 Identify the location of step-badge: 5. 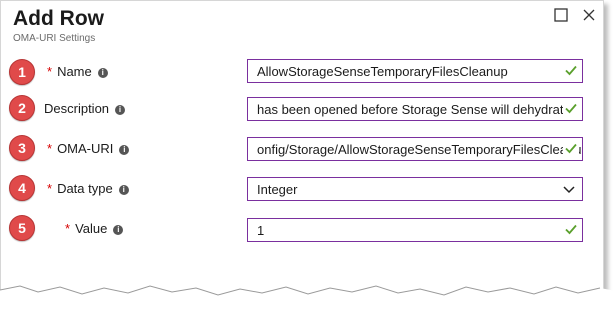
(22, 228).